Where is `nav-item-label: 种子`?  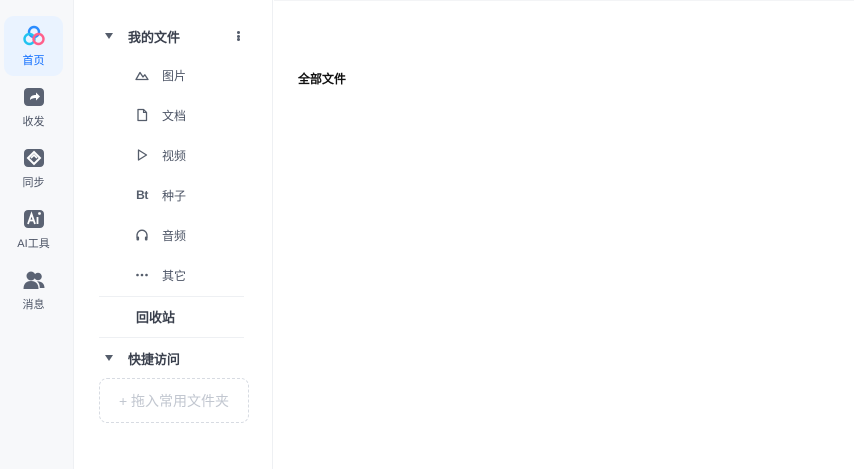 nav-item-label: 种子 is located at coordinates (174, 195).